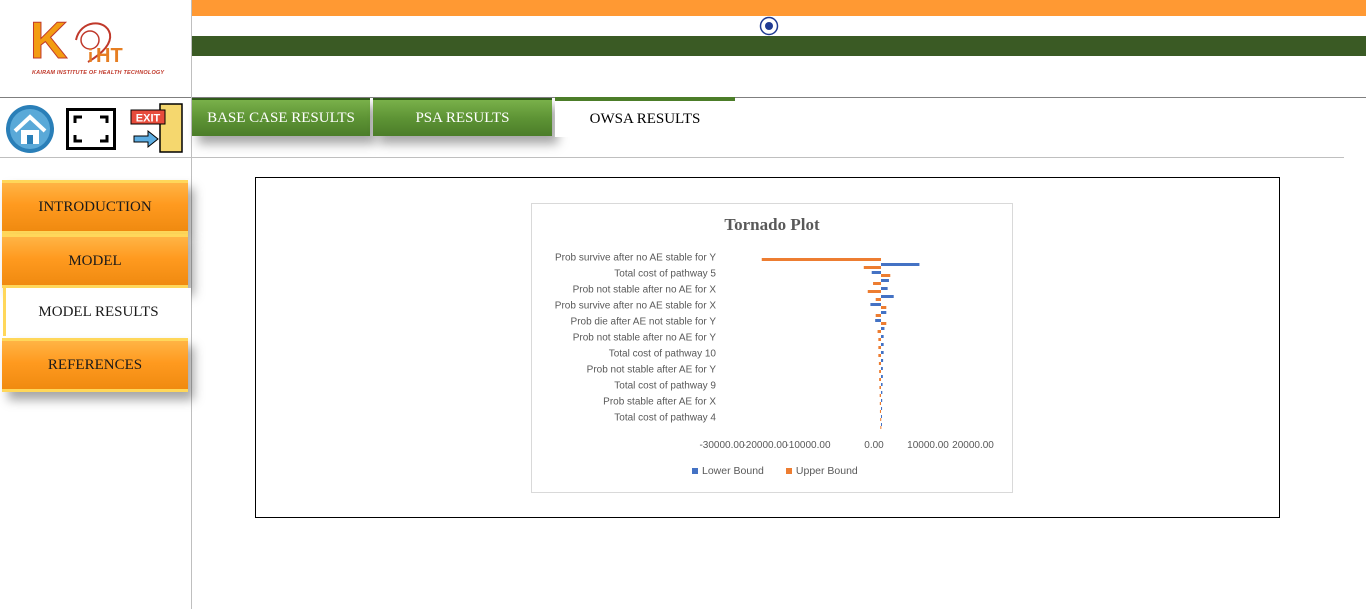  Describe the element at coordinates (644, 322) in the screenshot. I see `category-label: Prob die after AE not stable for Y` at that location.